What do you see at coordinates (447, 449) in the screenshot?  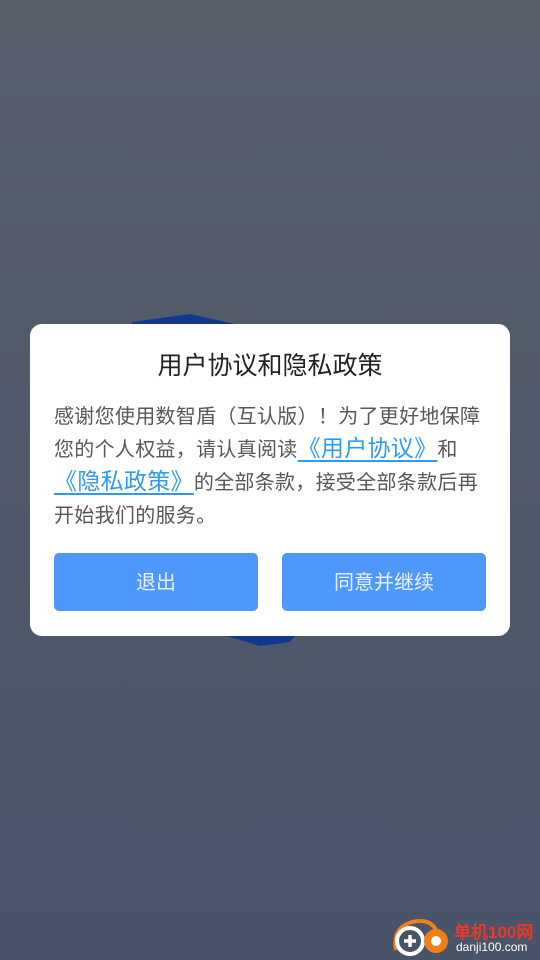 I see `body-and-text: 和` at bounding box center [447, 449].